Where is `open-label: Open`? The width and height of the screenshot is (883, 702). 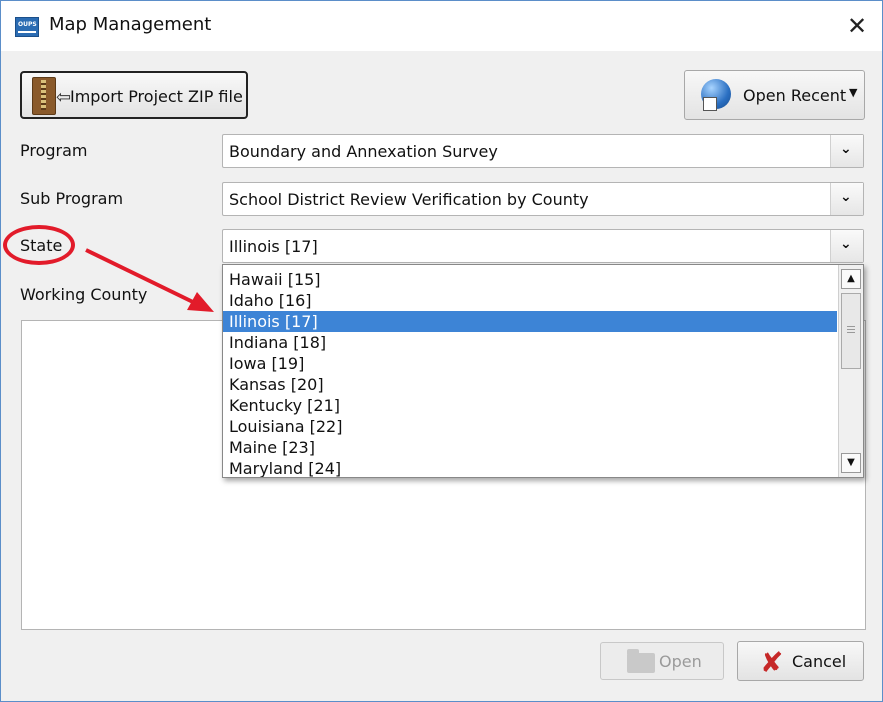 open-label: Open is located at coordinates (680, 661).